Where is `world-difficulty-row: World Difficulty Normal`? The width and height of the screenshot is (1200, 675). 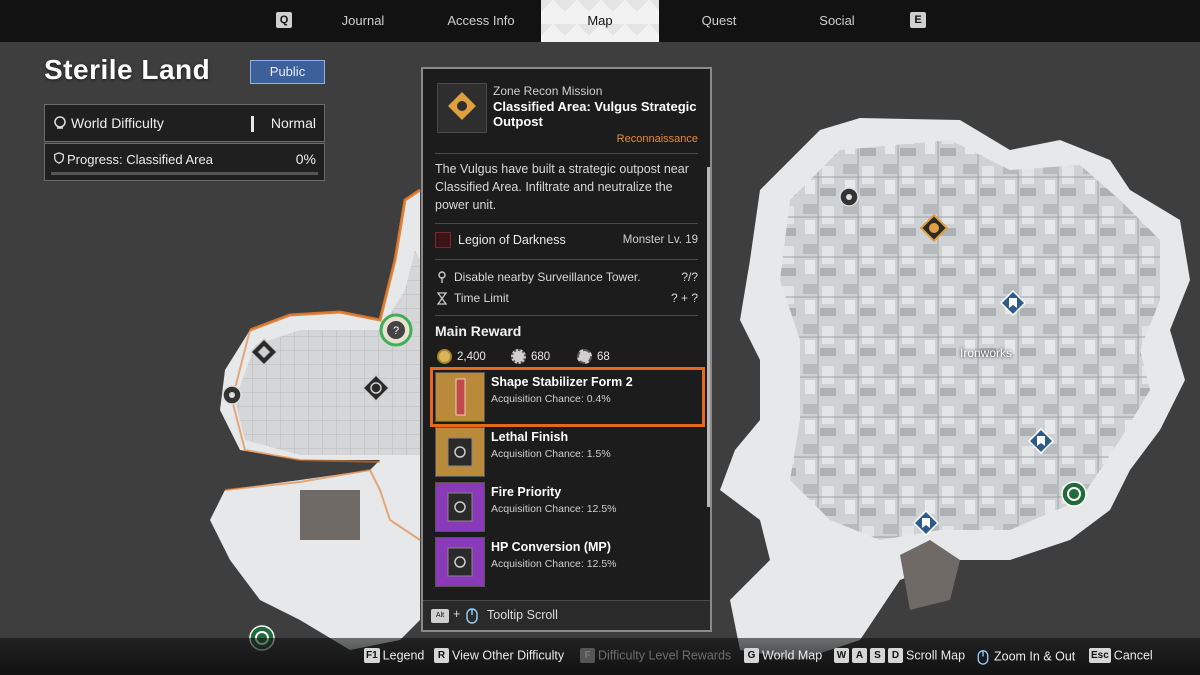
world-difficulty-row: World Difficulty Normal is located at coordinates (184, 123).